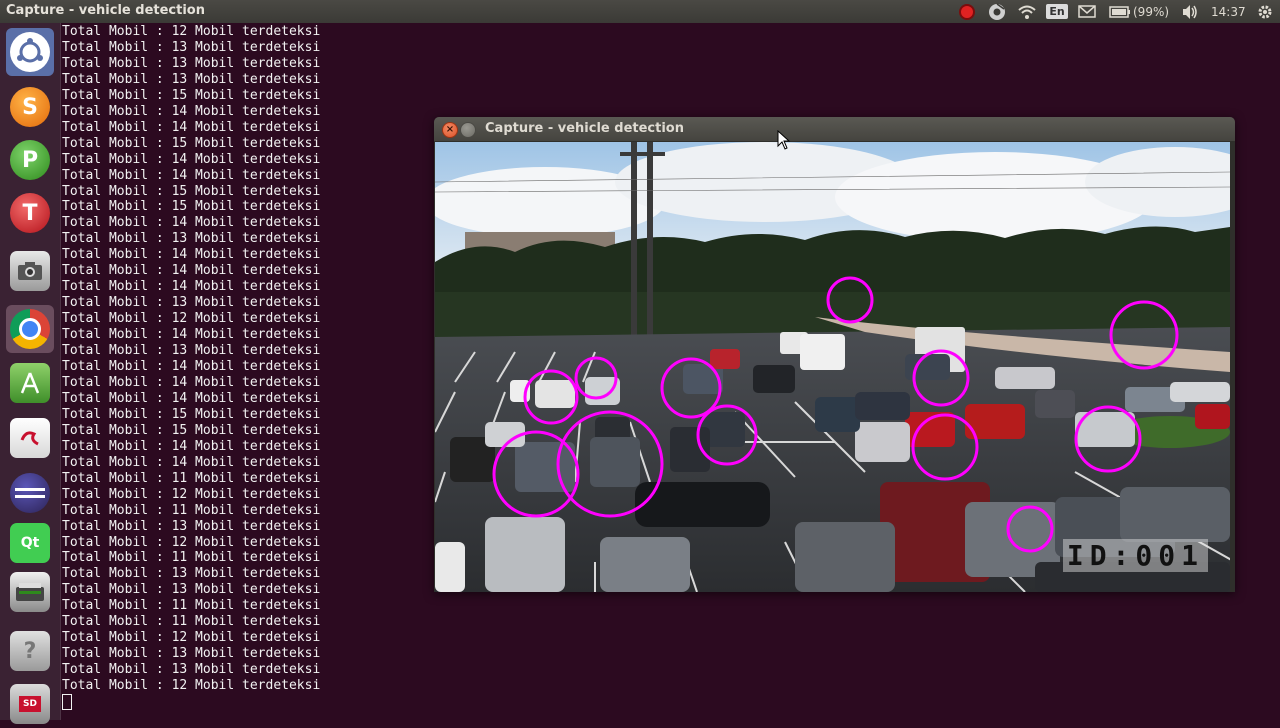 This screenshot has width=1280, height=728. What do you see at coordinates (1120, 11) in the screenshot?
I see `battery-icon` at bounding box center [1120, 11].